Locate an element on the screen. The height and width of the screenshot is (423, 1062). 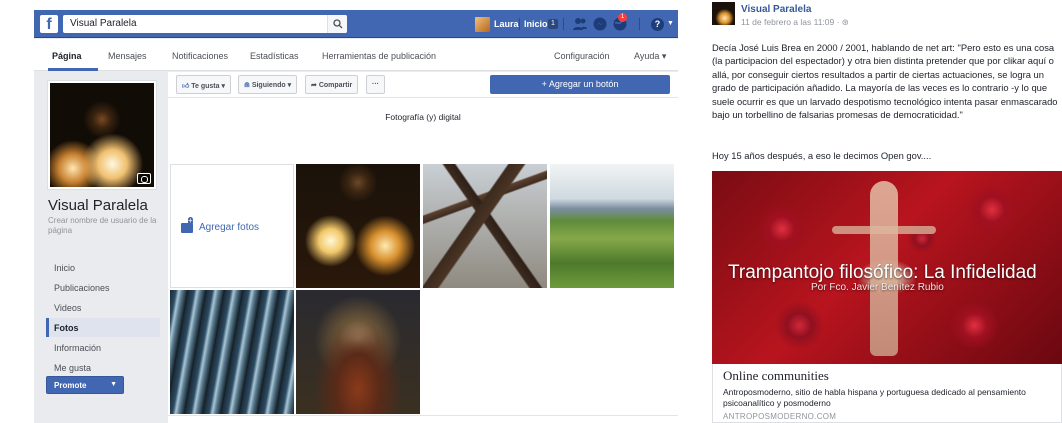
user-name-link: Laura is located at coordinates (506, 24).